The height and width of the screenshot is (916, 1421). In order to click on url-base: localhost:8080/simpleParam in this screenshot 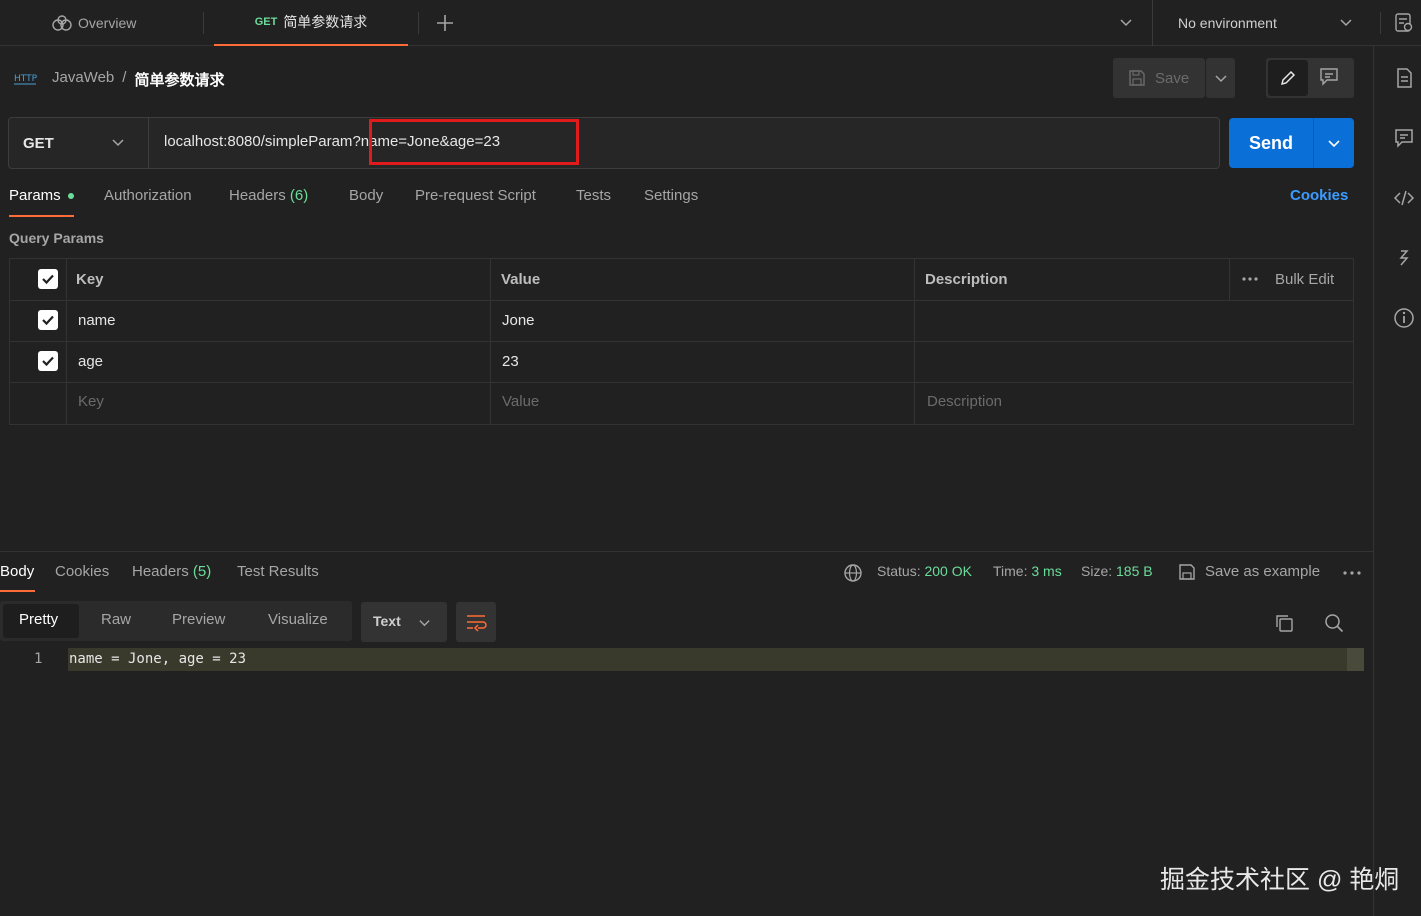, I will do `click(258, 141)`.